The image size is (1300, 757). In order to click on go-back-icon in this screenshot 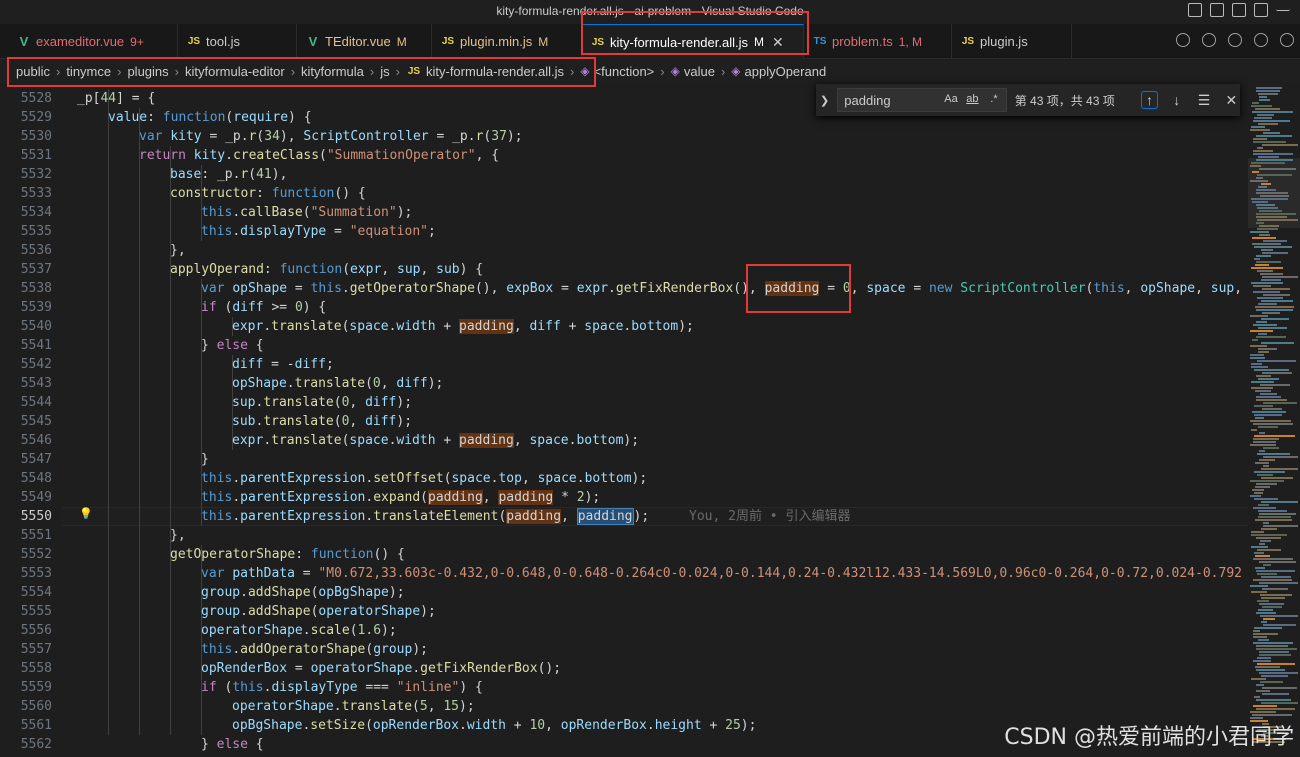, I will do `click(1235, 40)`.